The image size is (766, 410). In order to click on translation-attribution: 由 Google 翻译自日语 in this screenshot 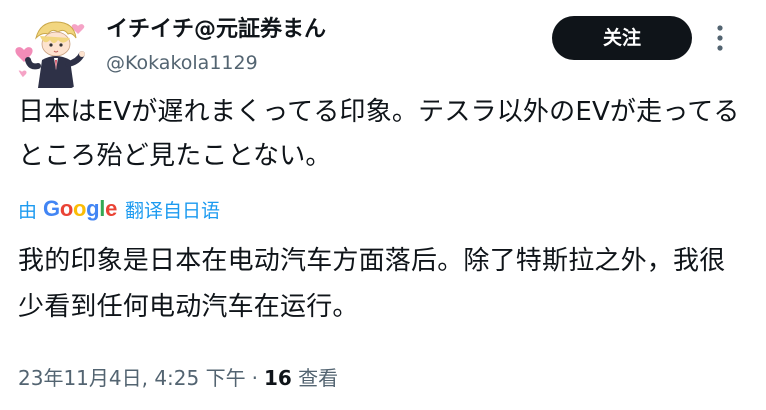, I will do `click(119, 209)`.